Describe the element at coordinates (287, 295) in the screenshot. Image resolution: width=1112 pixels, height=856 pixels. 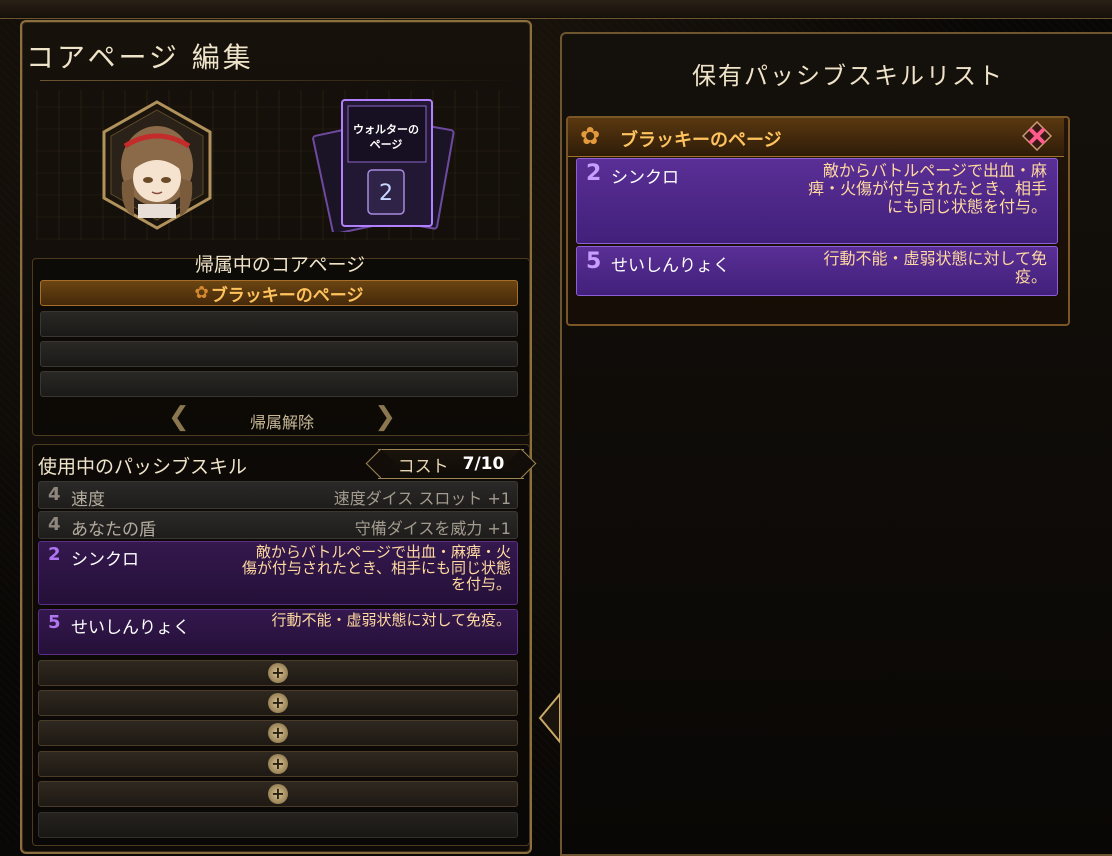
I see `attributed-page-name: ブラッキーのページ` at that location.